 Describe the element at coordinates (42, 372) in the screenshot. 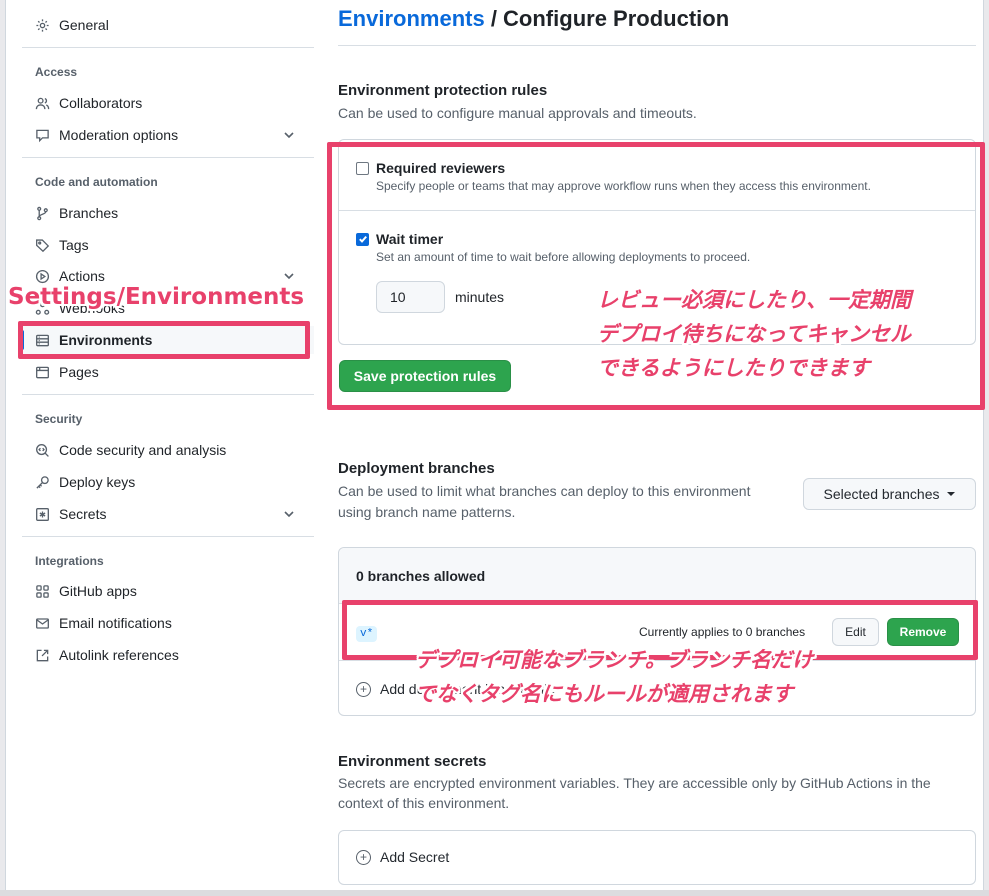

I see `browser-icon` at that location.